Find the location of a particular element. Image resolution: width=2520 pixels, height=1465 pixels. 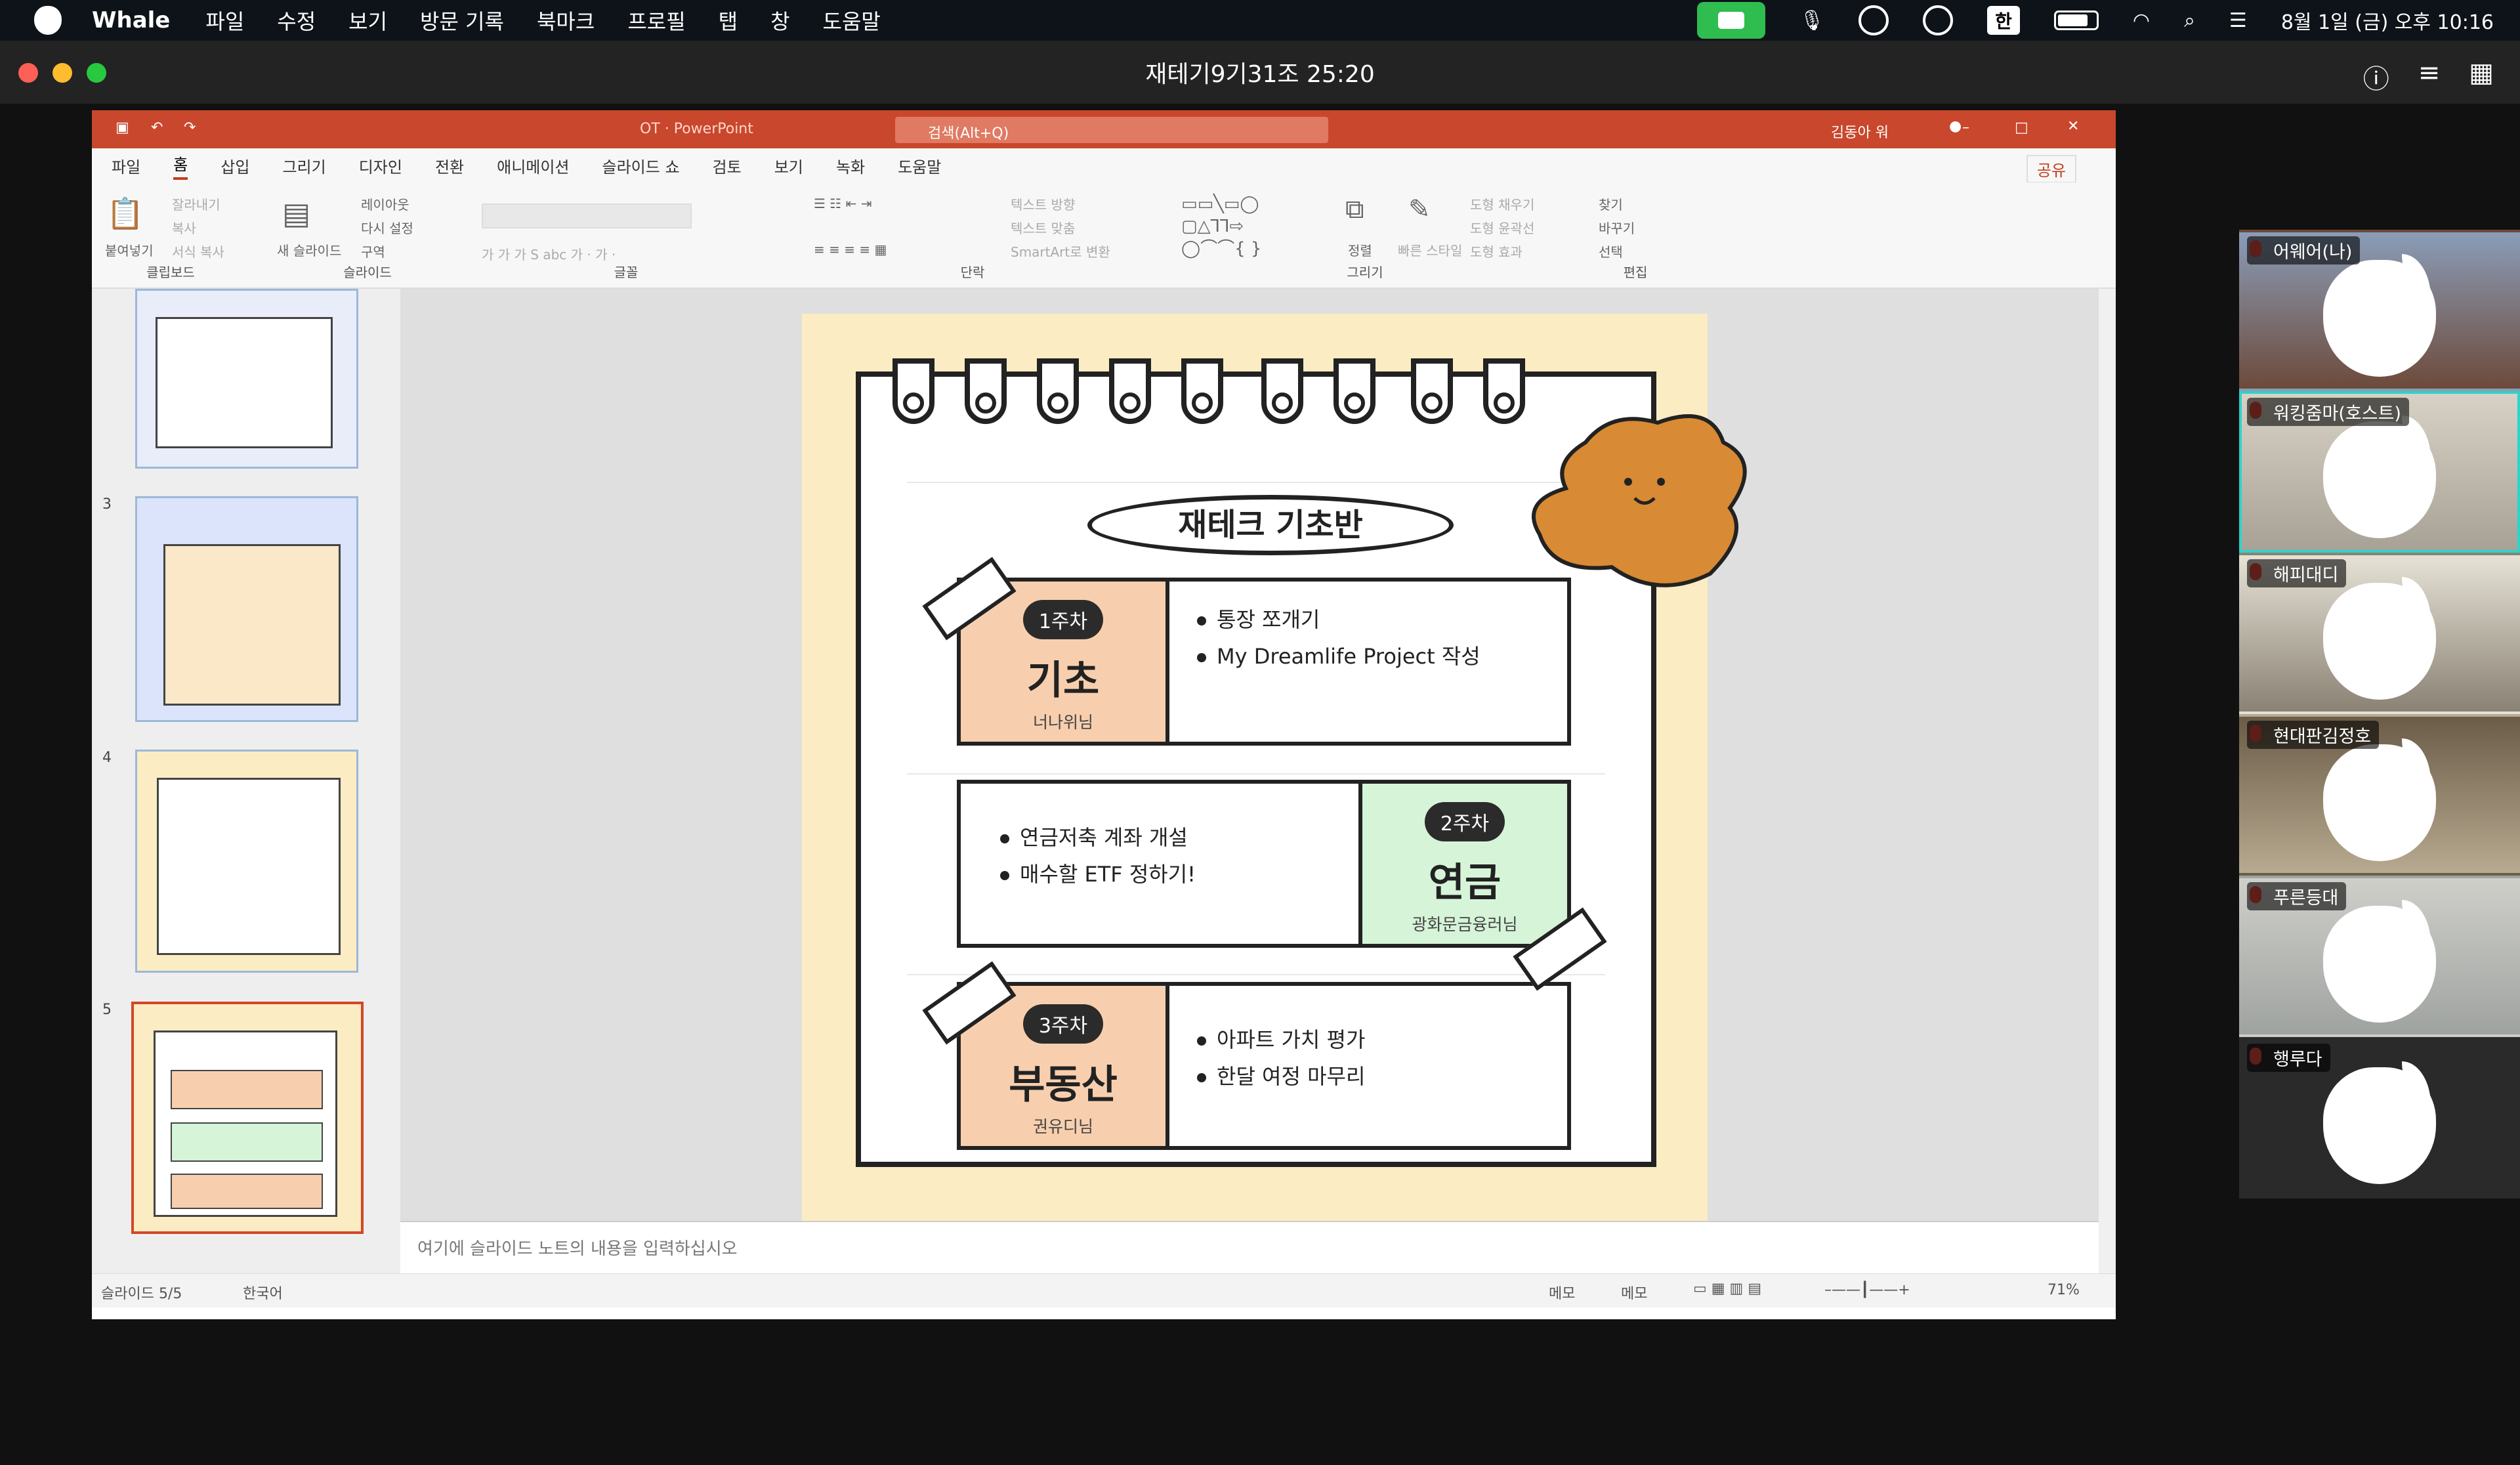

quick-style-icon: ✎ is located at coordinates (1419, 209).